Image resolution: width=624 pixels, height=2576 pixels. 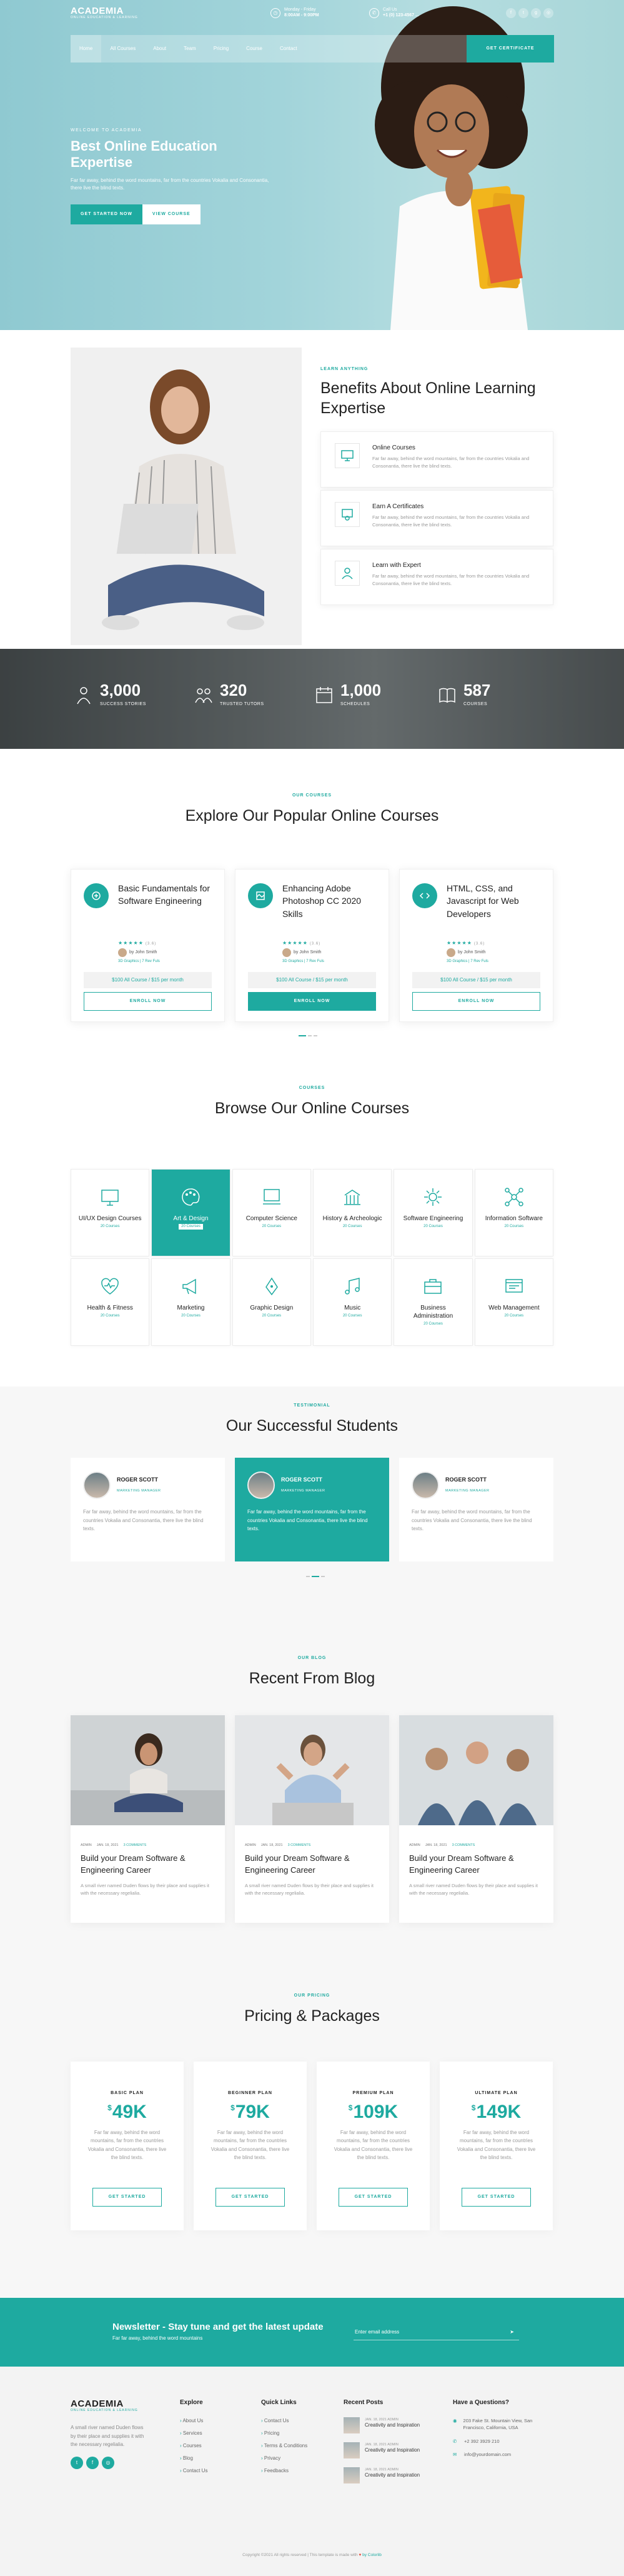 I want to click on footer-link: Courses, so click(x=194, y=2446).